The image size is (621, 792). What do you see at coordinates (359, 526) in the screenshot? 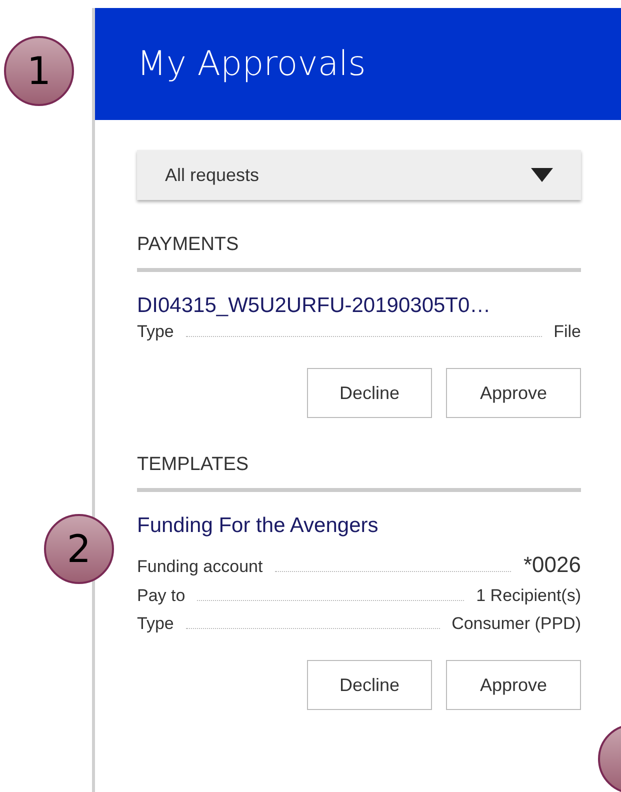
I see `item-title: Funding For the Avengers` at bounding box center [359, 526].